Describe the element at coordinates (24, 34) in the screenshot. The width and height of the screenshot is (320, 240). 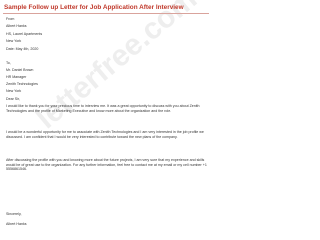
I see `sender-address: HS, Laurel Apartments` at that location.